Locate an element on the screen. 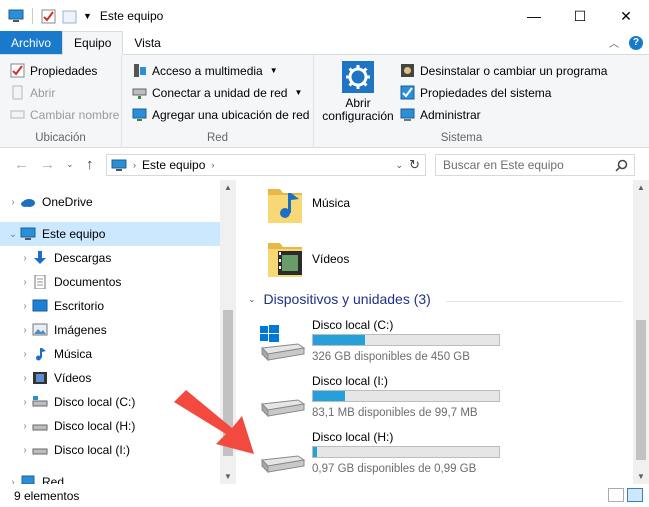 The image size is (649, 507). devices-section-header: ⌄ Dispositivos y unidades (3) is located at coordinates (339, 299).